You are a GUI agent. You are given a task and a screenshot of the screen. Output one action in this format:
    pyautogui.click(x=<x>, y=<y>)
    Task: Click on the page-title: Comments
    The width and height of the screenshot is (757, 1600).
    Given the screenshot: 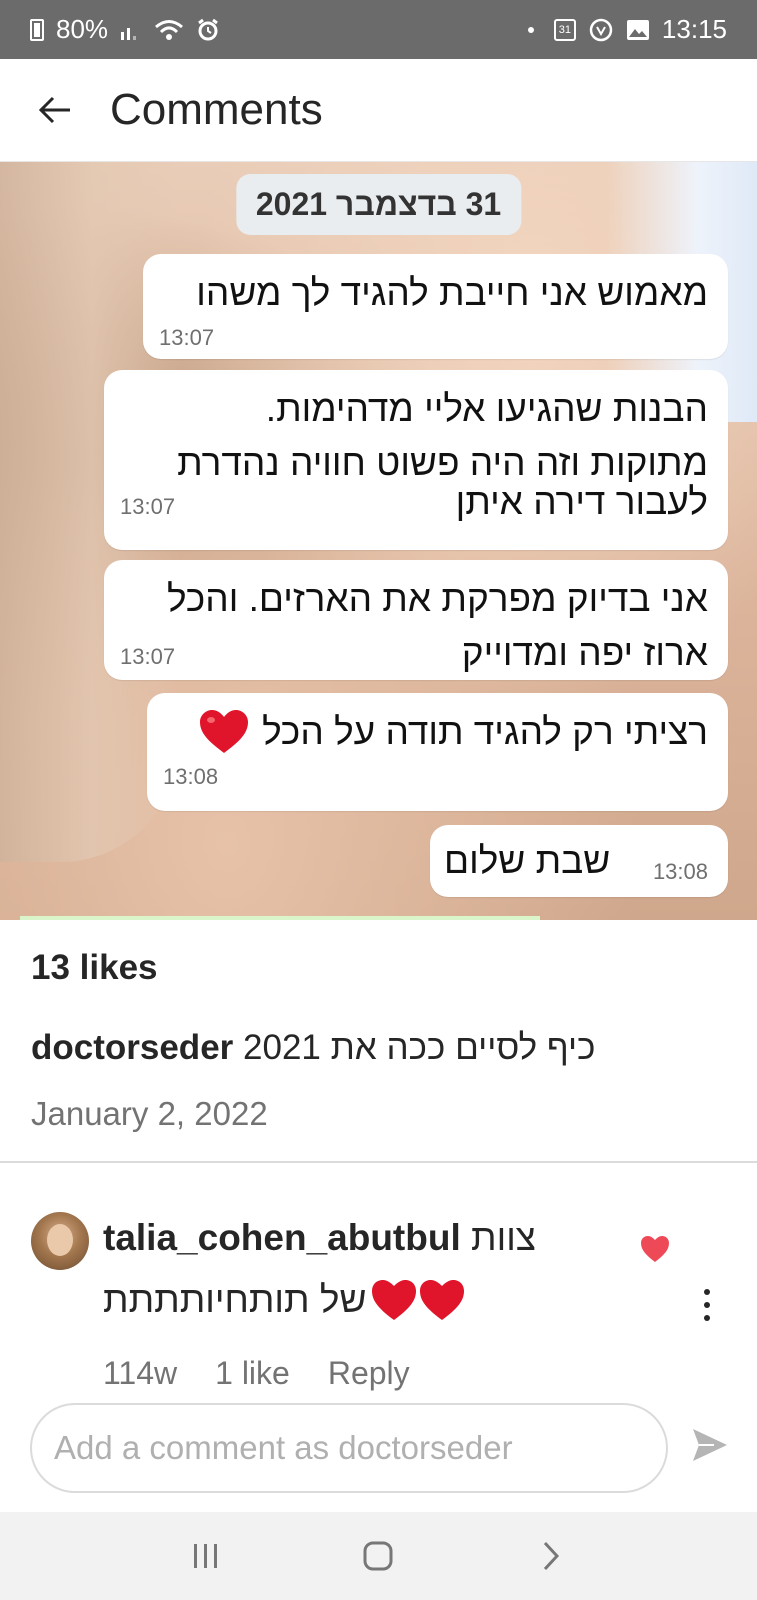 What is the action you would take?
    pyautogui.click(x=216, y=109)
    